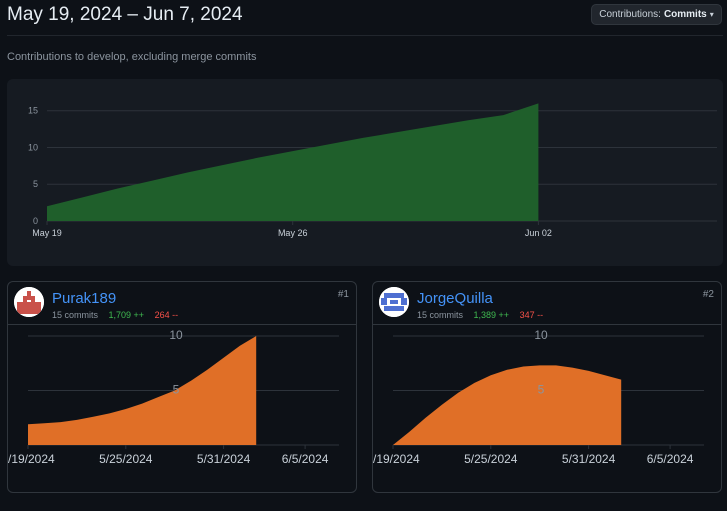  What do you see at coordinates (293, 233) in the screenshot?
I see `x-tick-label: May 26` at bounding box center [293, 233].